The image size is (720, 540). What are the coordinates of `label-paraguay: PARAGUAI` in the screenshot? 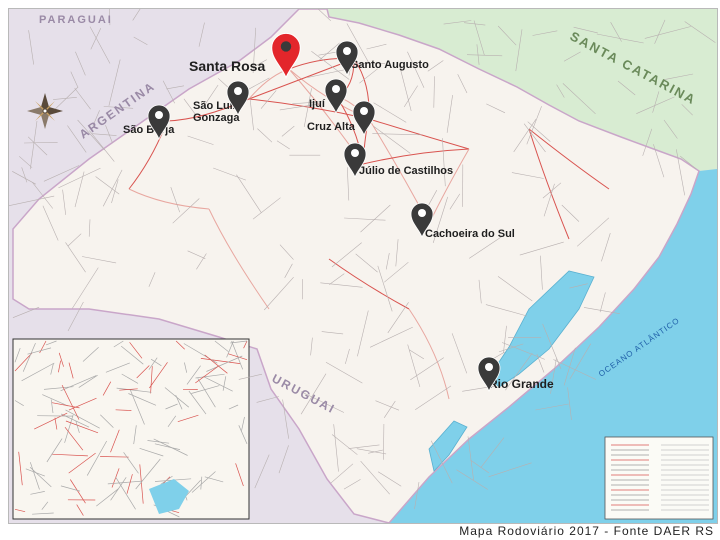 It's located at (76, 20).